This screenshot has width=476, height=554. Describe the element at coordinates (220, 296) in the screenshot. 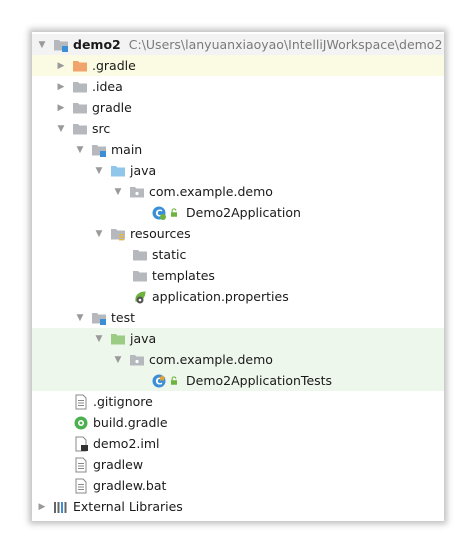

I see `tree-item-label: application.properties` at that location.